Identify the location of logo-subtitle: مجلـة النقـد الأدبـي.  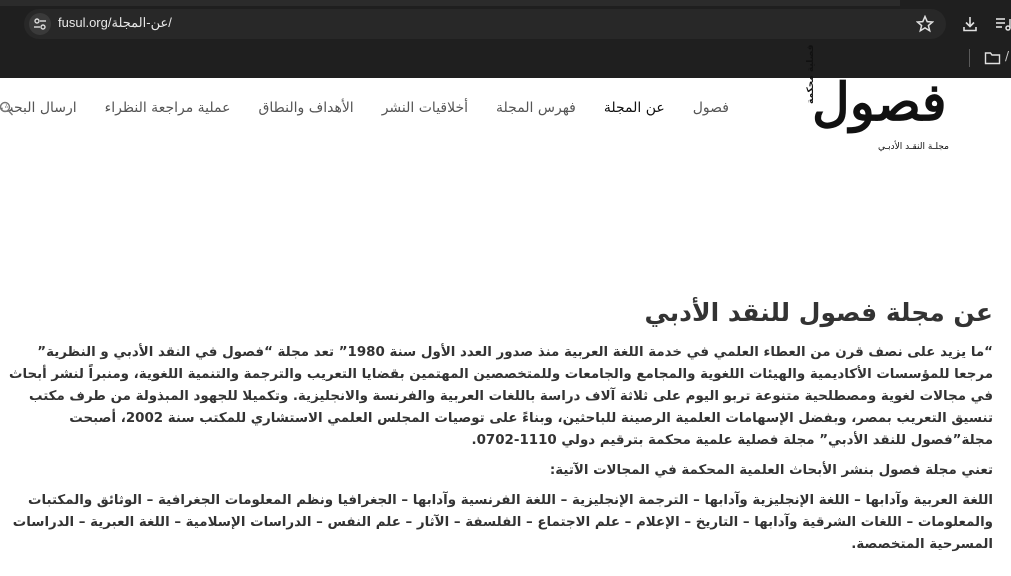
(913, 147).